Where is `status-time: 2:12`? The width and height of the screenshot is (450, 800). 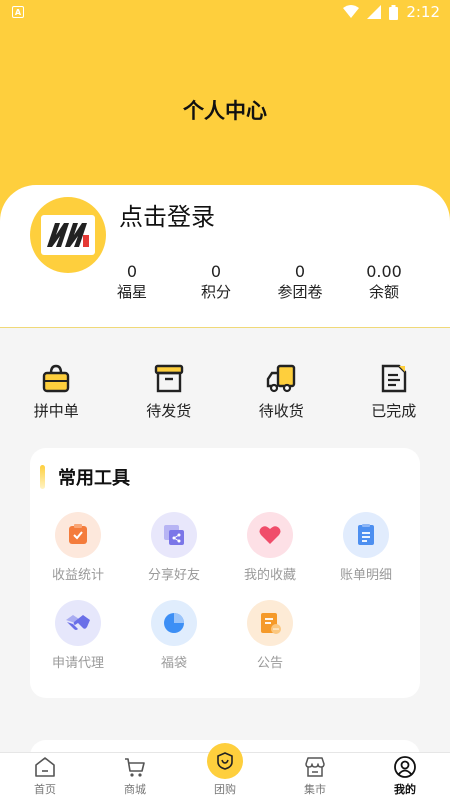 status-time: 2:12 is located at coordinates (423, 12).